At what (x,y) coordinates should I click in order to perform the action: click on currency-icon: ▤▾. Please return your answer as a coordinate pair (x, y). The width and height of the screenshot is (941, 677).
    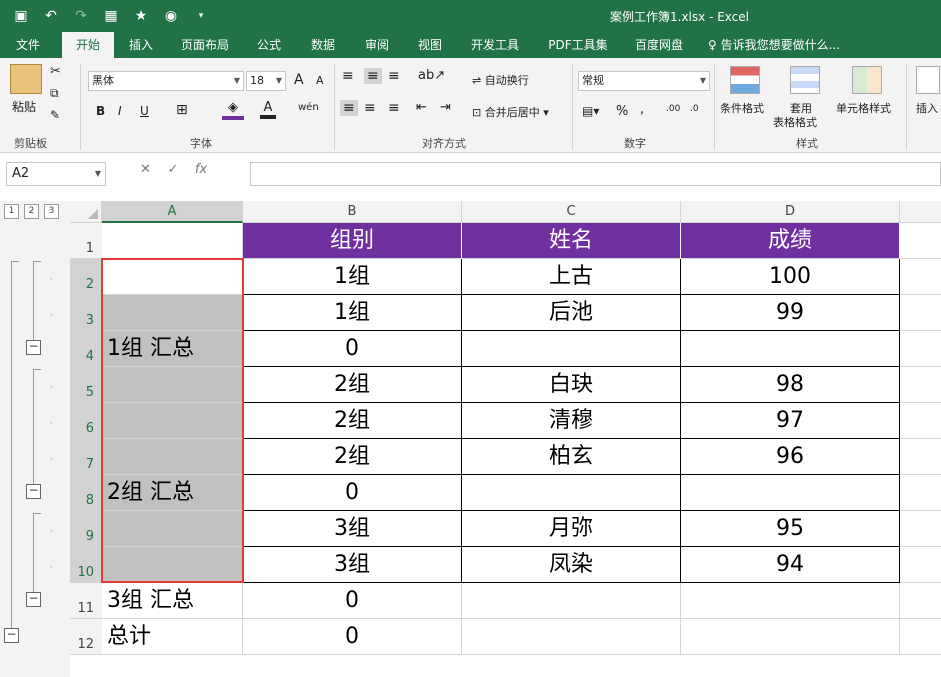
    Looking at the image, I should click on (590, 111).